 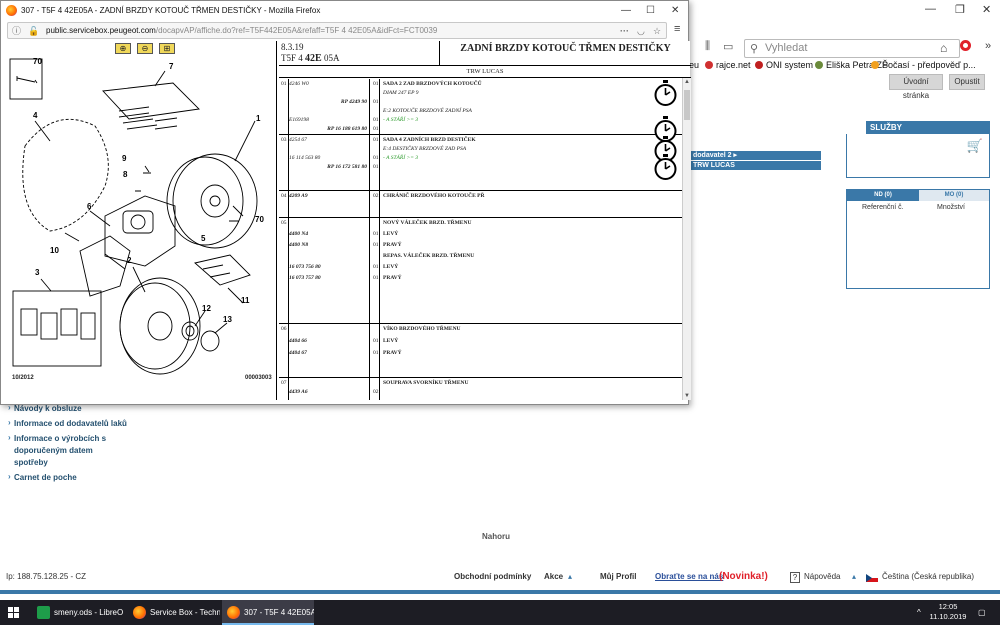 I want to click on part-reference: 4404 66, so click(x=298, y=341).